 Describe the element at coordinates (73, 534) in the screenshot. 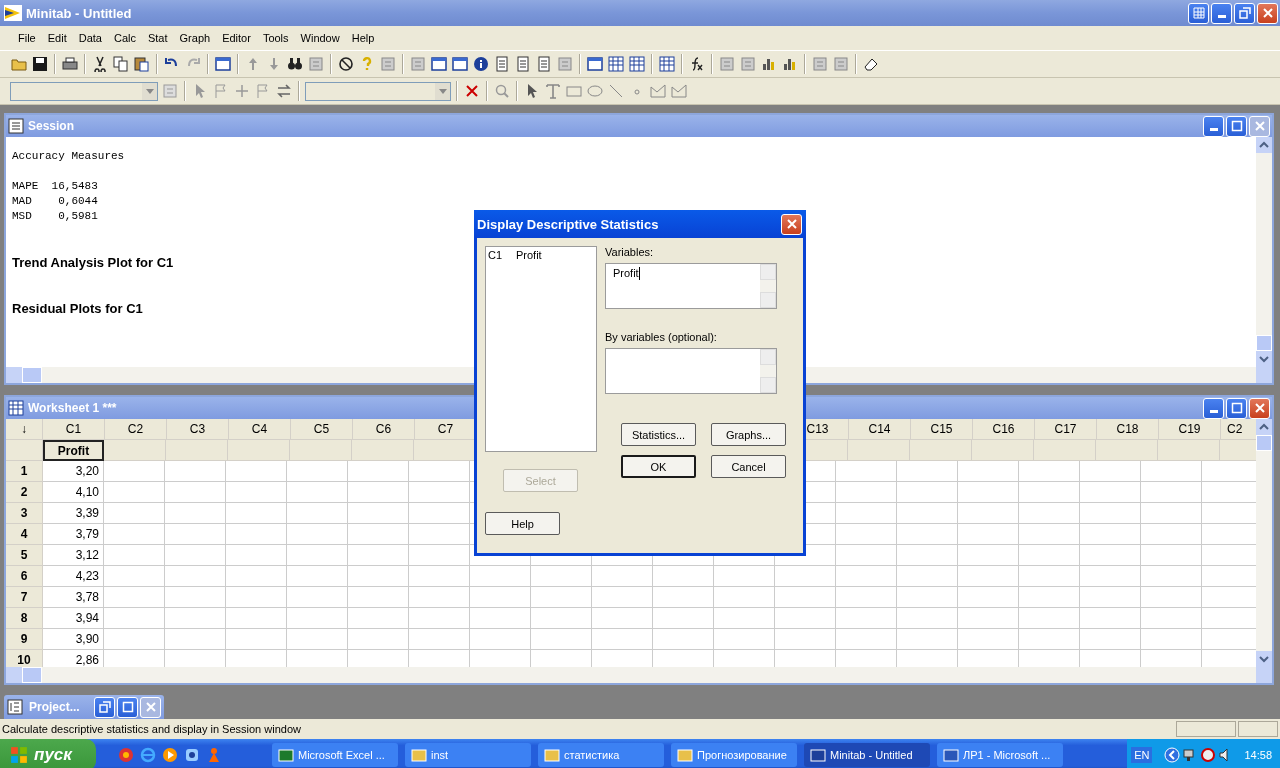

I see `table-cell: 3,79` at that location.